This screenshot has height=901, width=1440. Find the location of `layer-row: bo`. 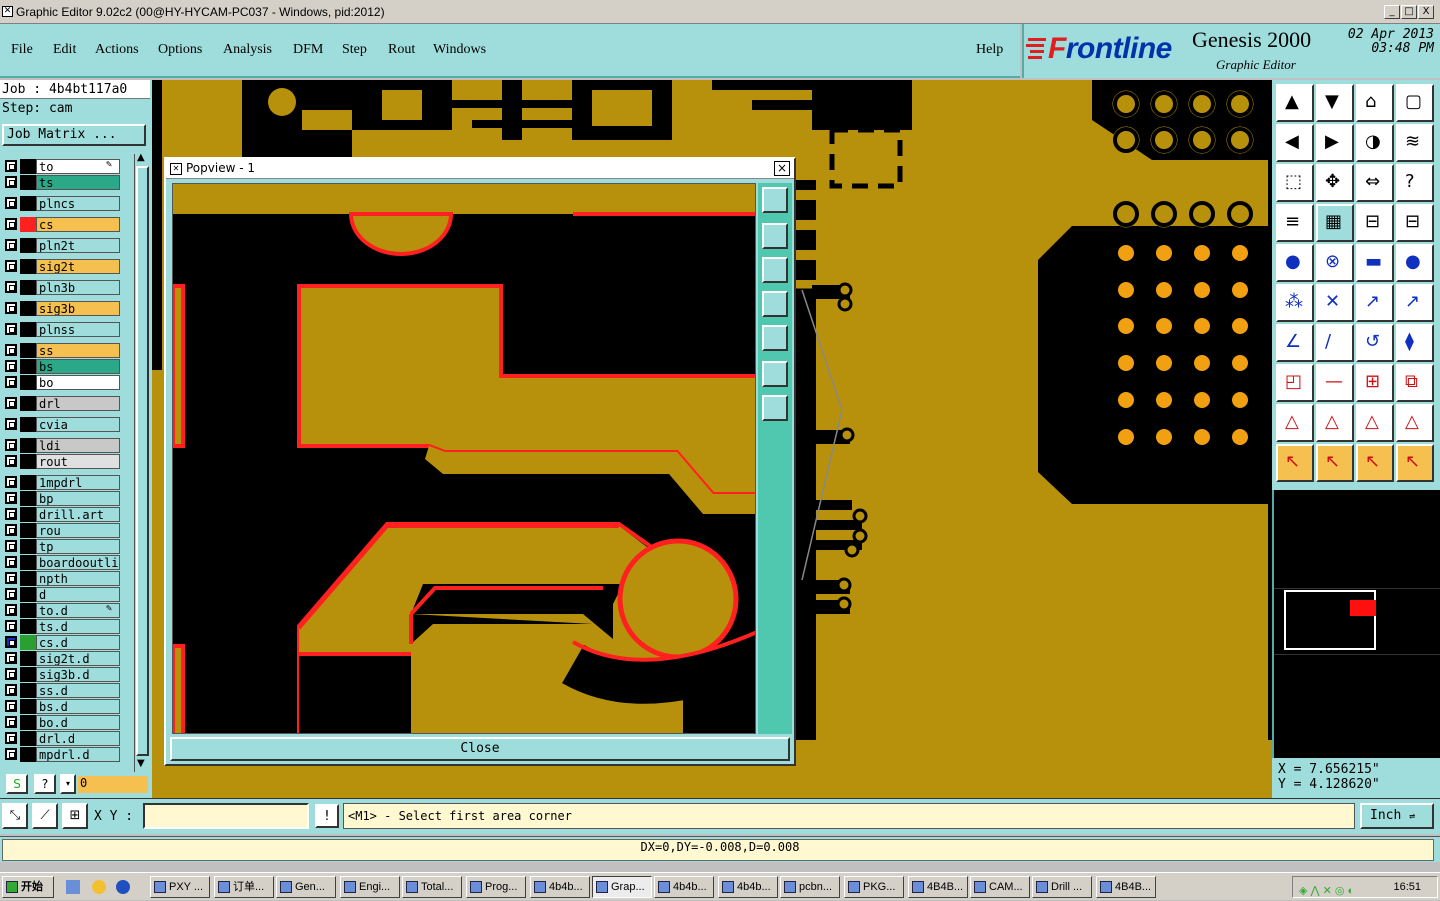

layer-row: bo is located at coordinates (67, 382).